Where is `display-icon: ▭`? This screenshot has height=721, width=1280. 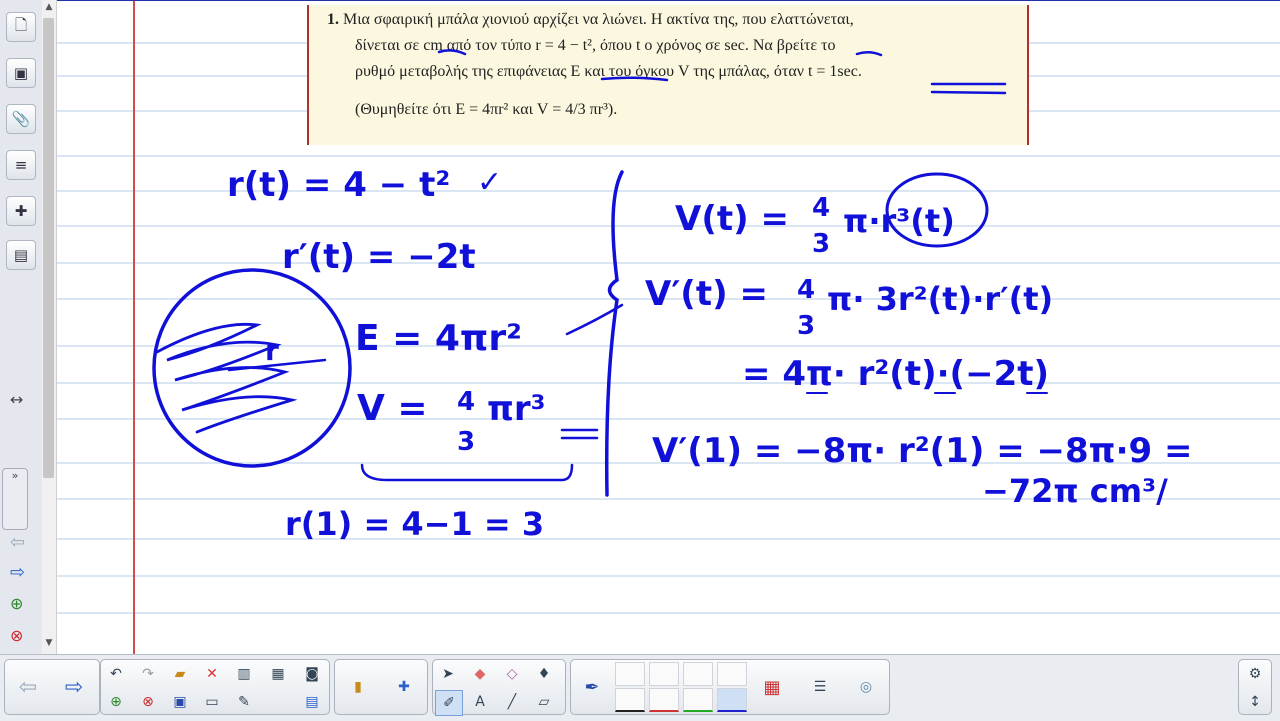
display-icon: ▭ is located at coordinates (212, 702).